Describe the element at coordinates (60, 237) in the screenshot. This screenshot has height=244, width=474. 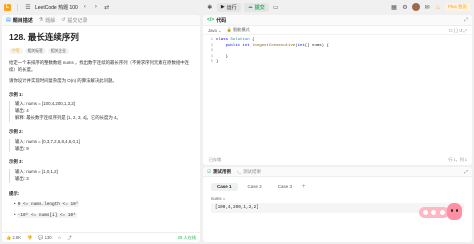
I see `star-icon: ☆` at that location.